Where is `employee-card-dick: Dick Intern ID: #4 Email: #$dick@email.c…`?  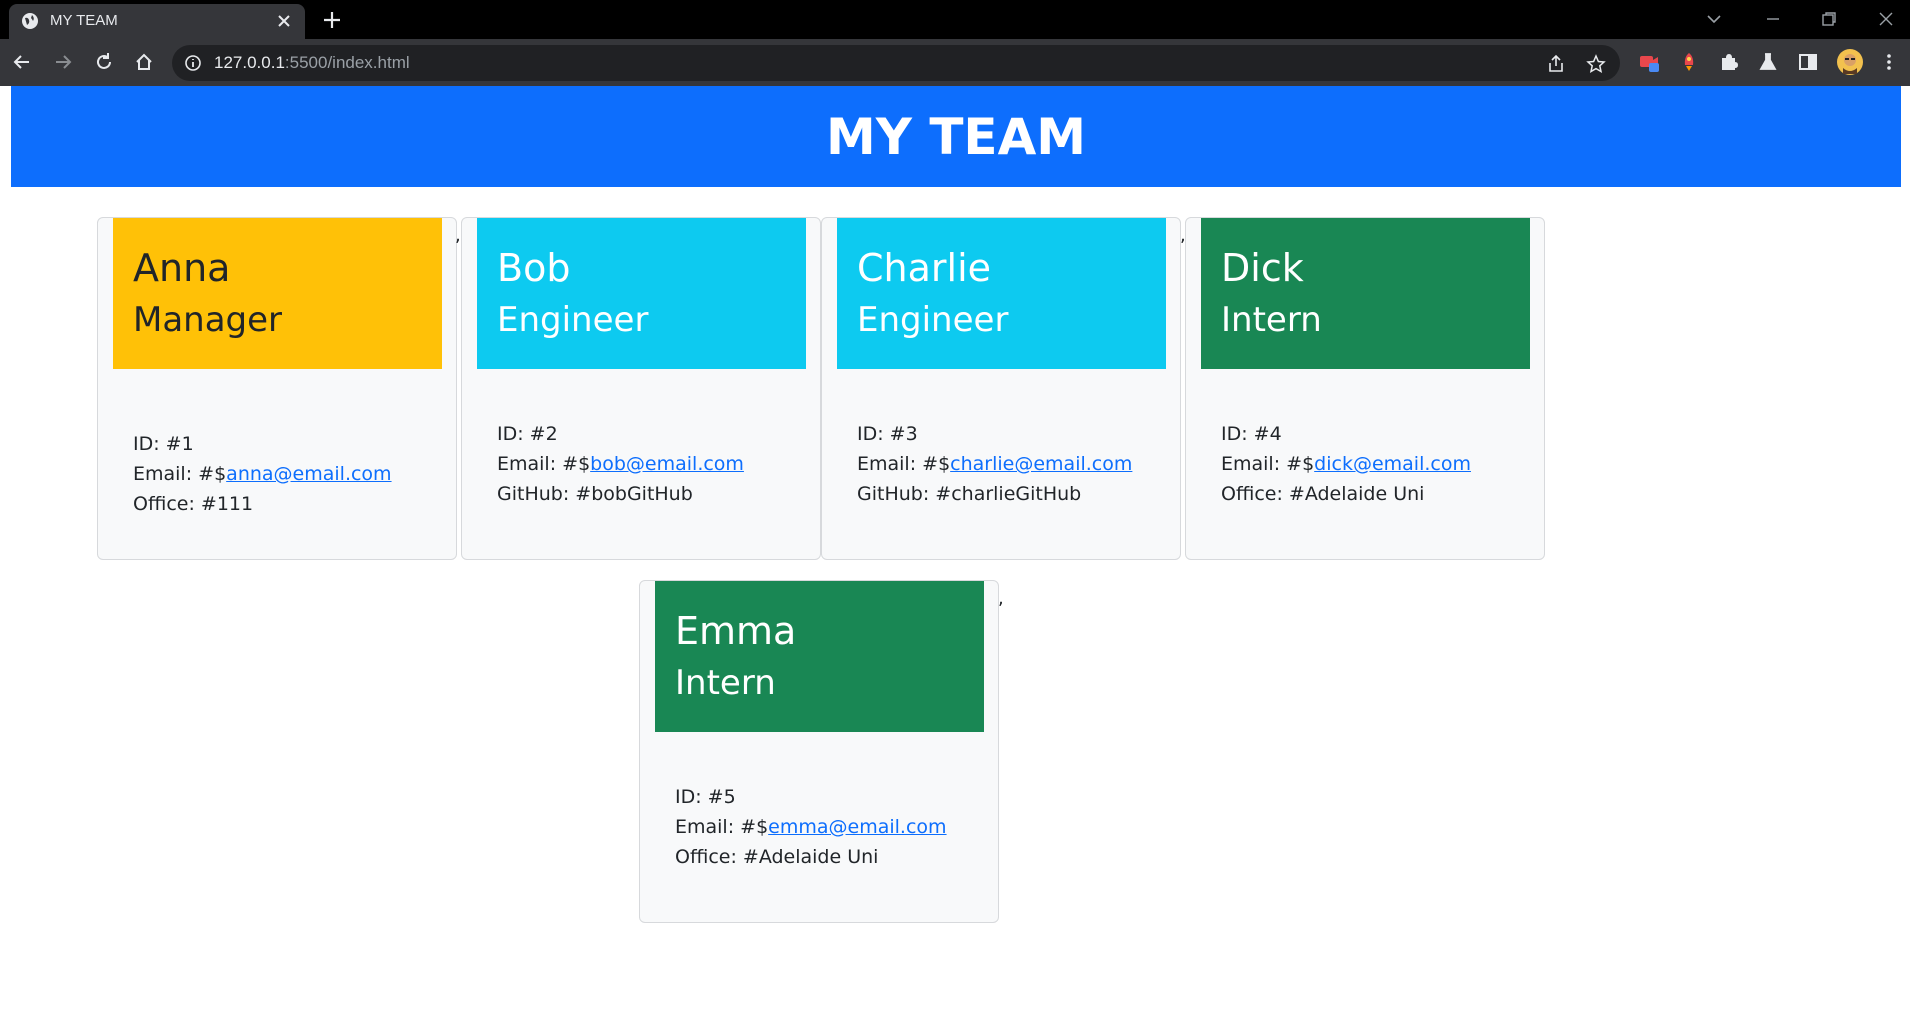 employee-card-dick: Dick Intern ID: #4 Email: #$dick@email.c… is located at coordinates (1365, 388).